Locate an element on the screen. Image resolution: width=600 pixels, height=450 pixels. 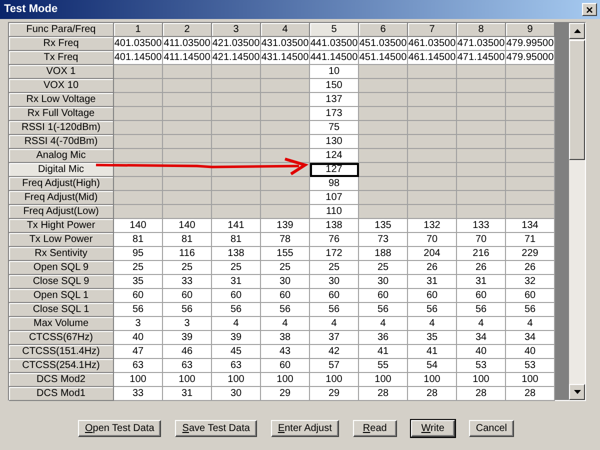
table-cell: 46 is located at coordinates (187, 352).